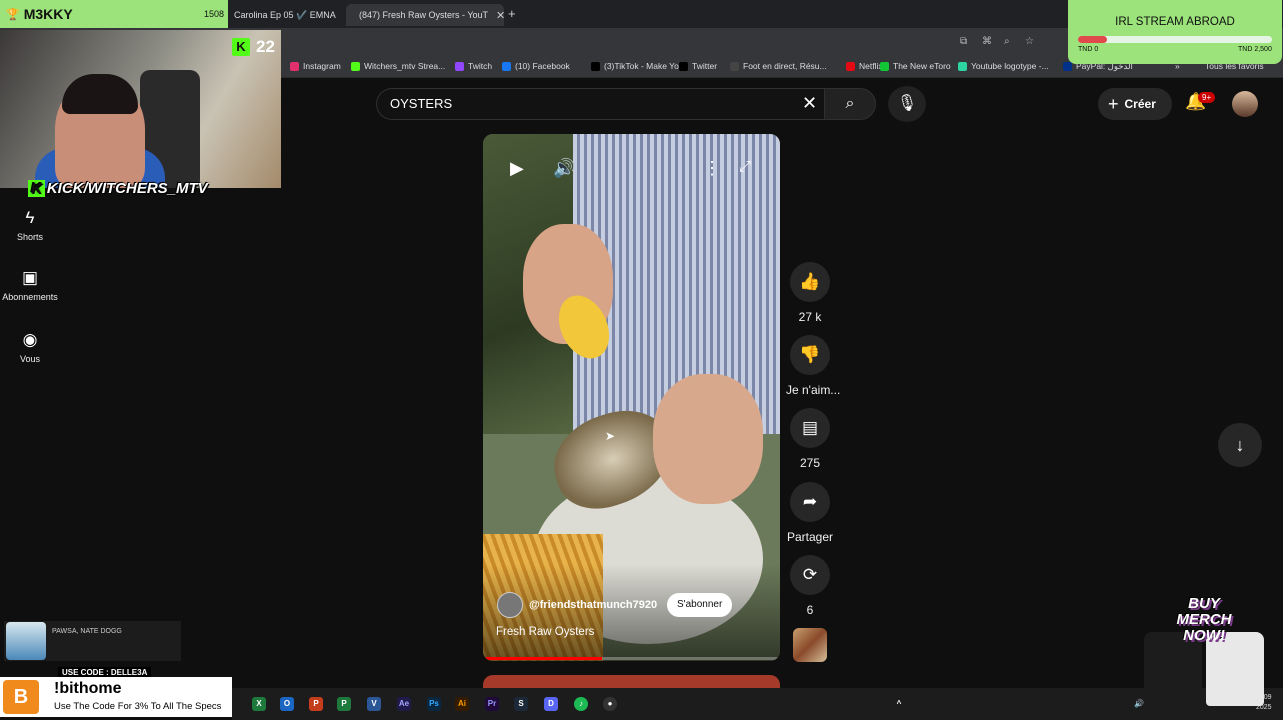 This screenshot has height=720, width=1283. What do you see at coordinates (810, 294) in the screenshot?
I see `like-button: 👍 27 k` at bounding box center [810, 294].